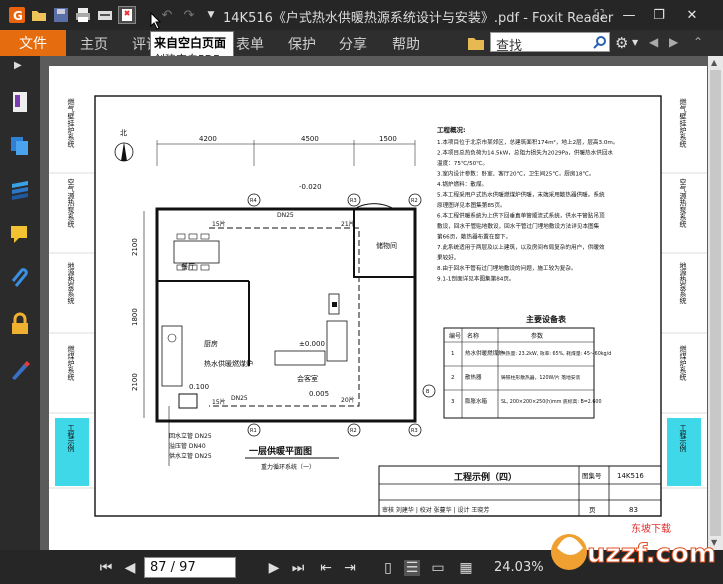 This screenshot has width=723, height=584. What do you see at coordinates (250, 44) in the screenshot?
I see `tab-form: 表单` at bounding box center [250, 44].